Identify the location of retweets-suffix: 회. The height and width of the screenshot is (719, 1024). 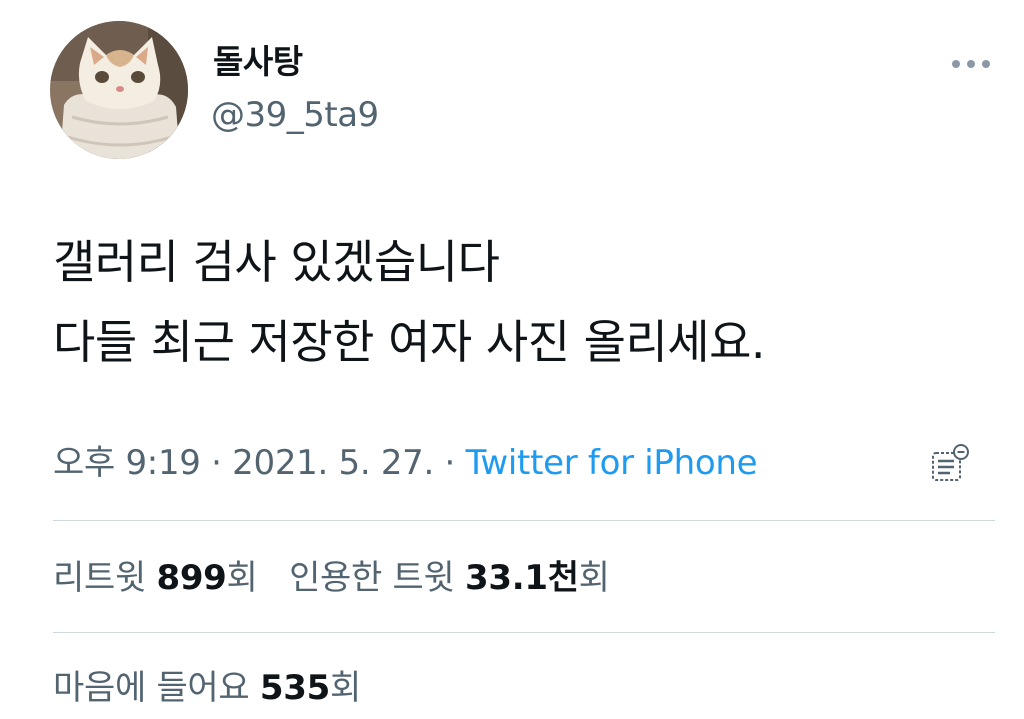
(242, 578).